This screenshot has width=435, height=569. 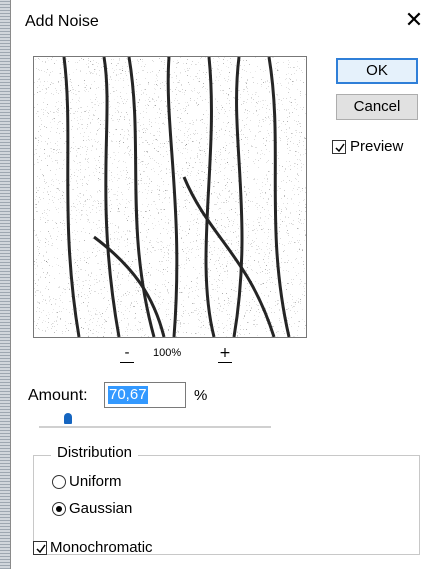 What do you see at coordinates (201, 395) in the screenshot?
I see `amount-unit: %` at bounding box center [201, 395].